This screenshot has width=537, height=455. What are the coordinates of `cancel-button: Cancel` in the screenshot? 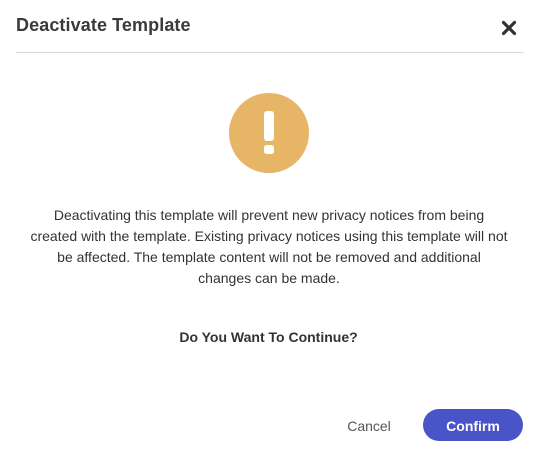 It's located at (369, 425).